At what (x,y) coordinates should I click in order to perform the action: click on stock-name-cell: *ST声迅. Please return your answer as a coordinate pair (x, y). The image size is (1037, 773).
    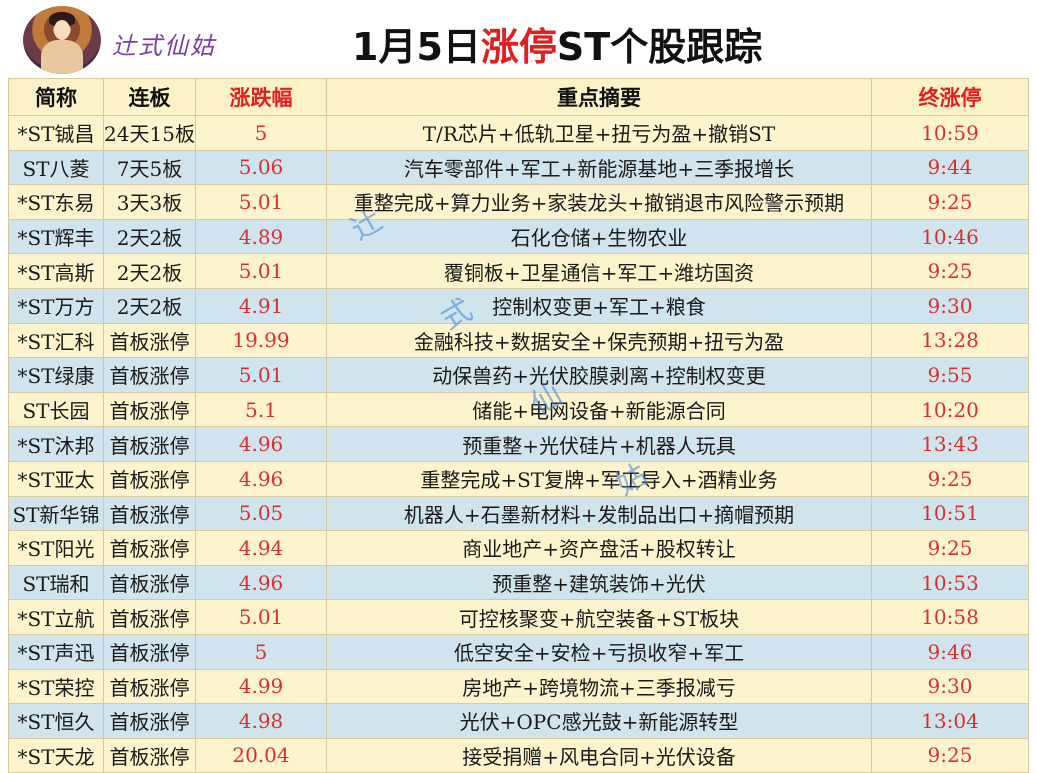
    Looking at the image, I should click on (56, 651).